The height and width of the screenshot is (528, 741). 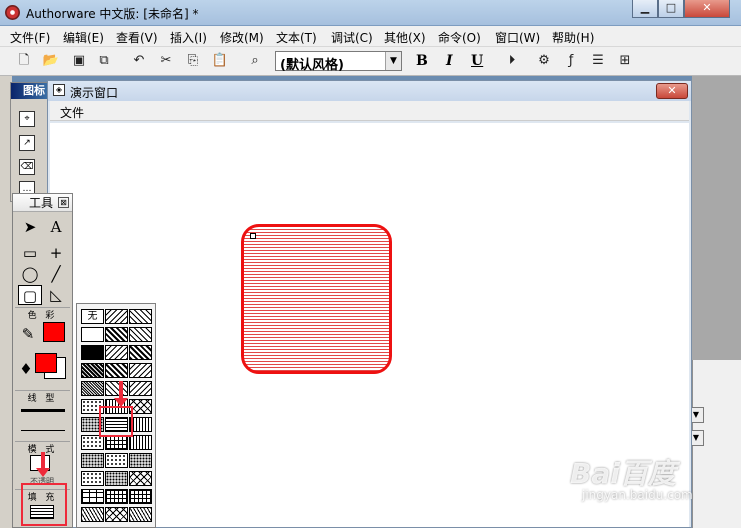 I want to click on pencil-text-color-icon: ✎, so click(x=28, y=334).